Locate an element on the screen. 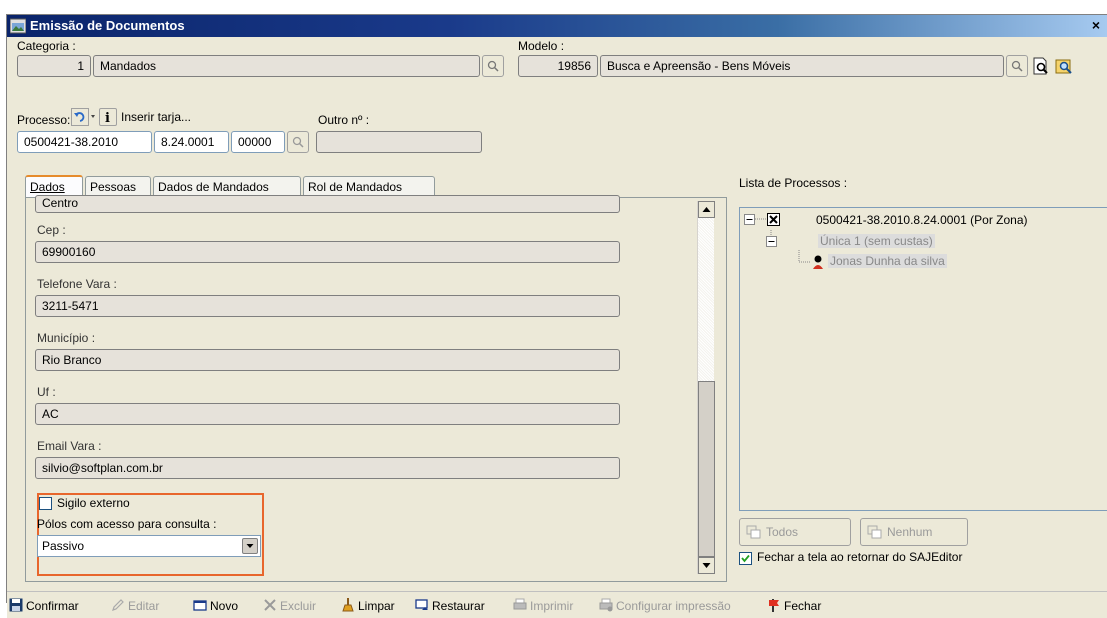 The height and width of the screenshot is (618, 1107). delete-icon is located at coordinates (270, 605).